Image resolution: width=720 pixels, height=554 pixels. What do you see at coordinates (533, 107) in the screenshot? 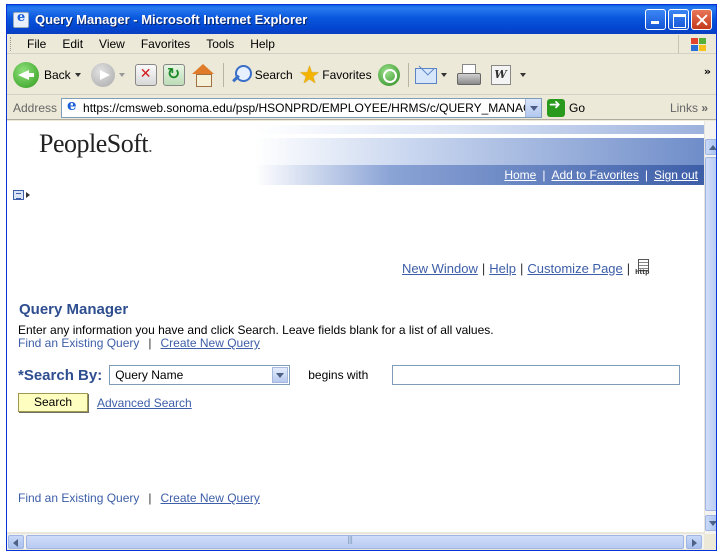
I see `address-dropdown-icon` at bounding box center [533, 107].